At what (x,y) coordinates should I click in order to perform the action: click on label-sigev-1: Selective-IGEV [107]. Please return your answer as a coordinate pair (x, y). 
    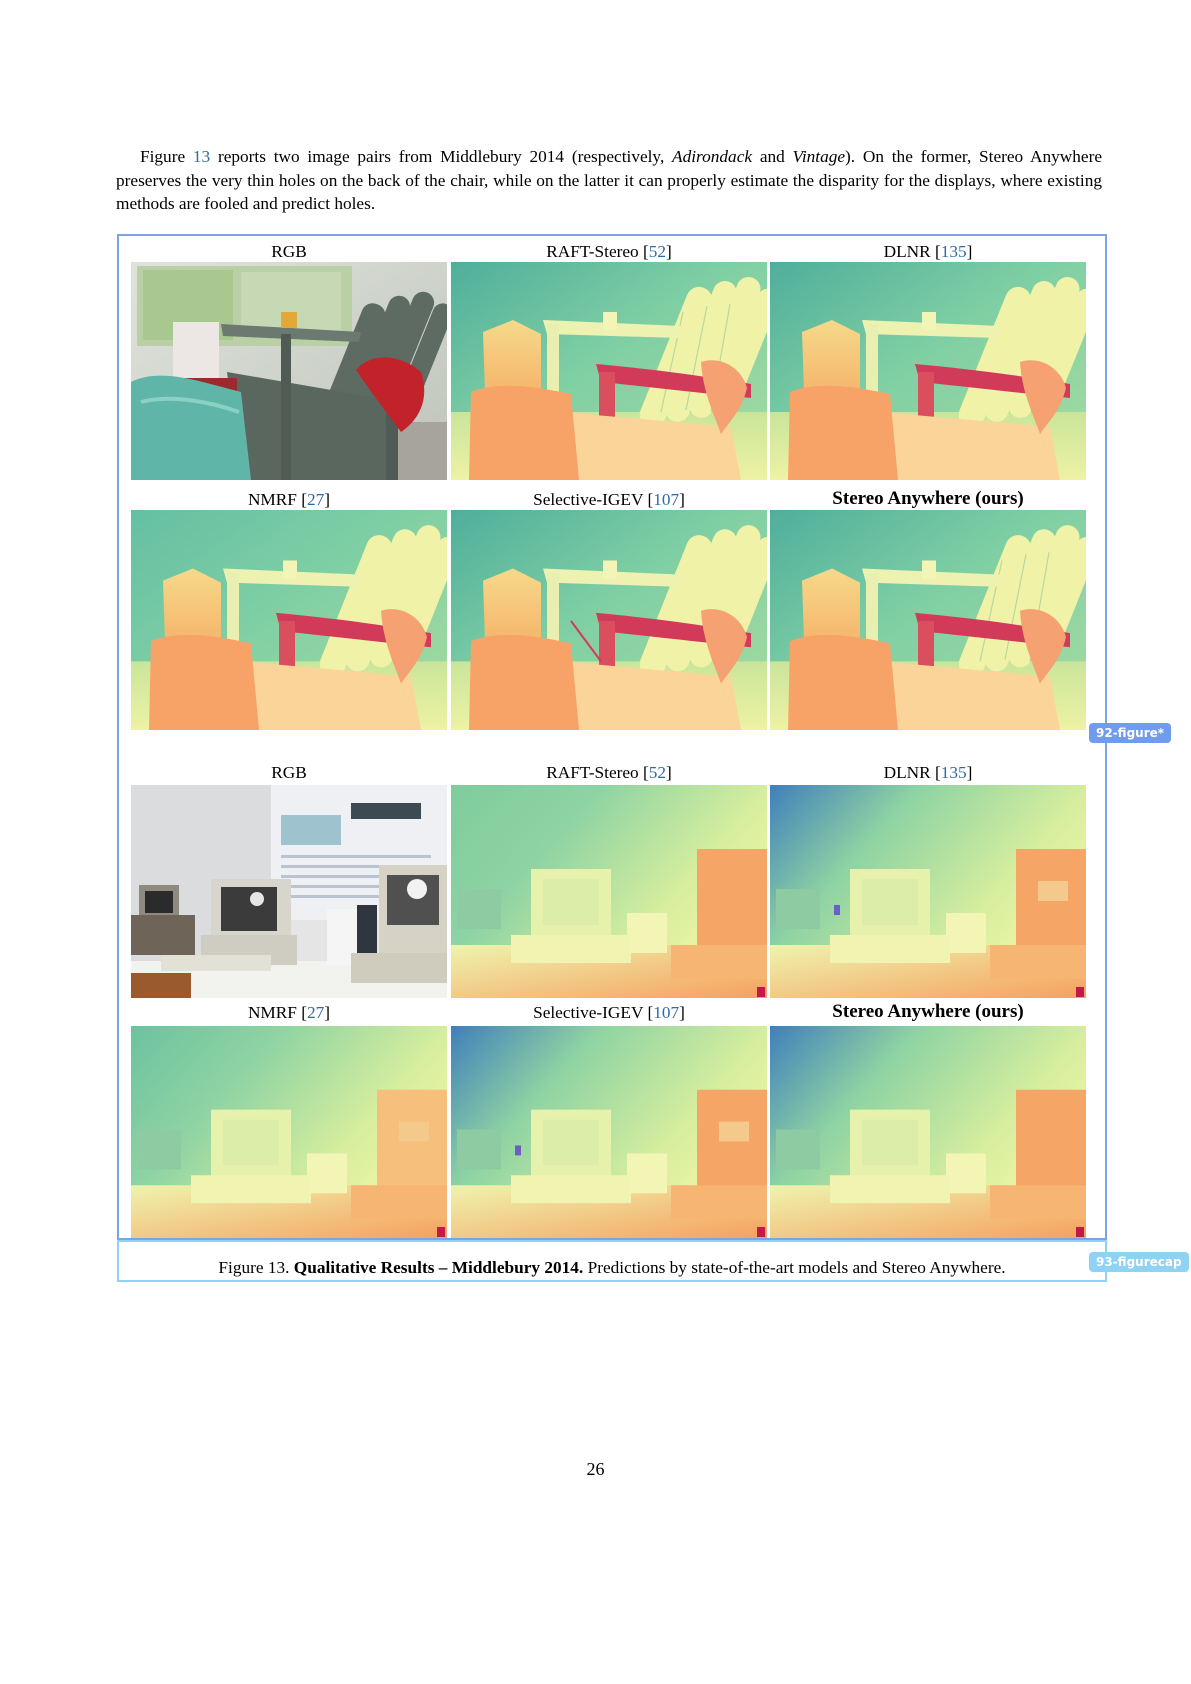
    Looking at the image, I should click on (609, 499).